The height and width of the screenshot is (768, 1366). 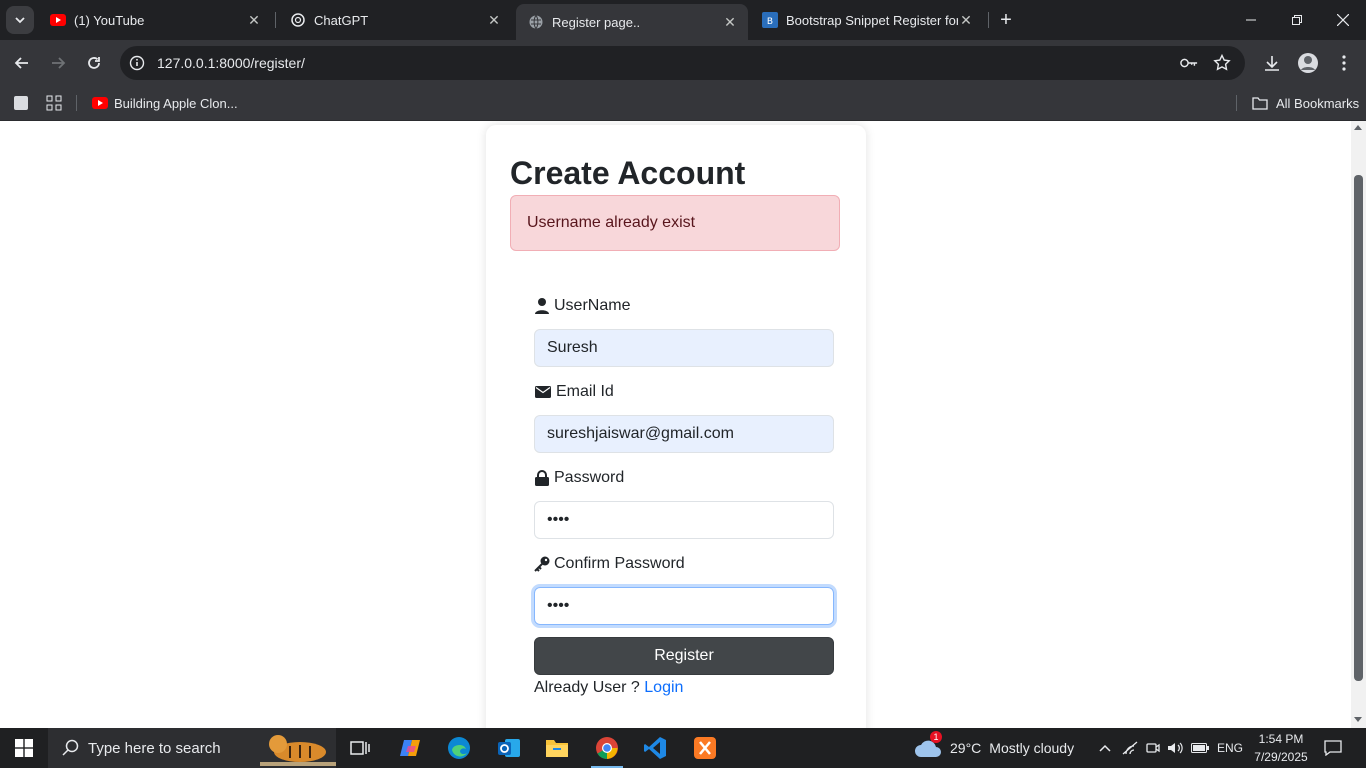 I want to click on tab-search-button, so click(x=20, y=20).